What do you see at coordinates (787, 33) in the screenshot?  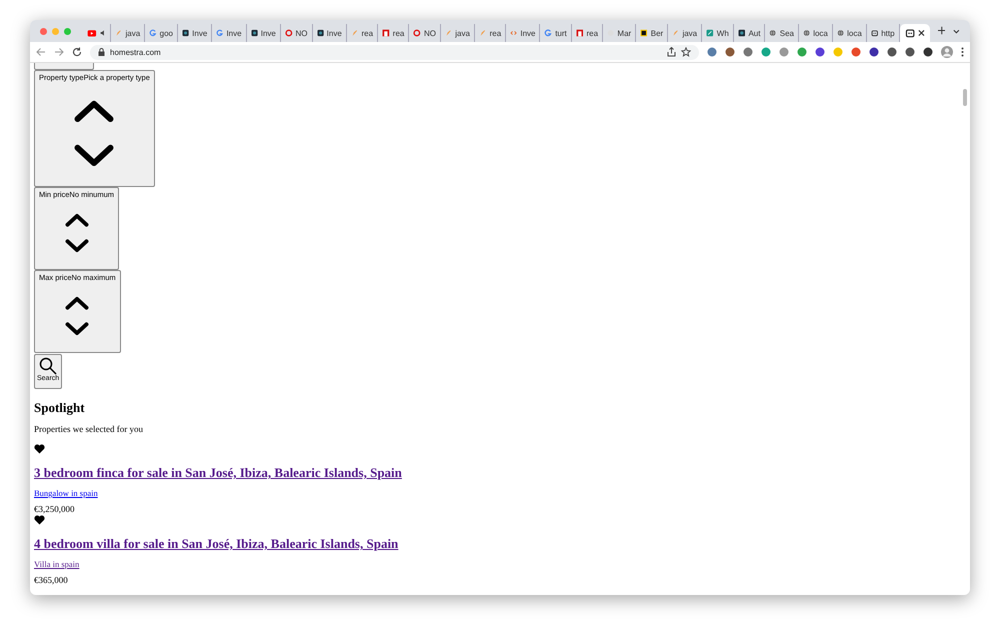 I see `tab-title: Sea` at bounding box center [787, 33].